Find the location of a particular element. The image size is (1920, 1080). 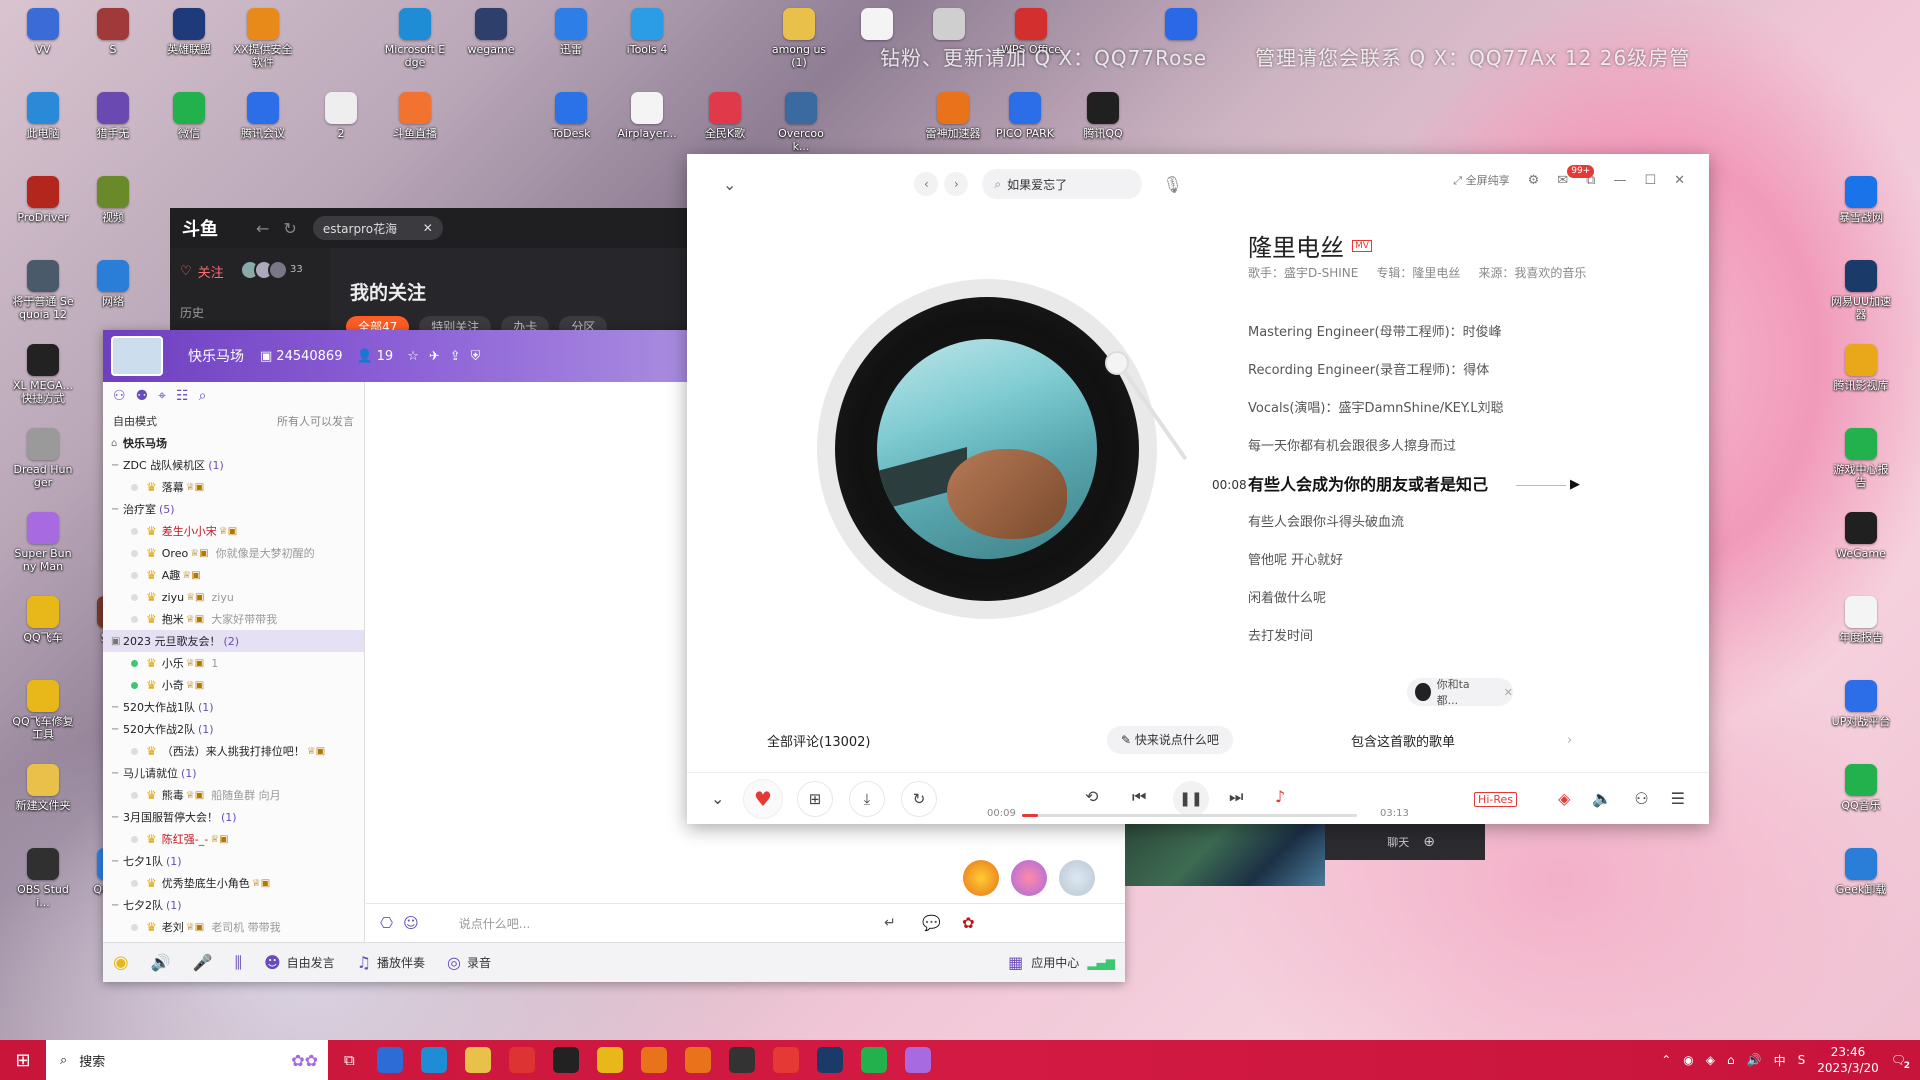

plus-icon: ⊕ is located at coordinates (1429, 842).